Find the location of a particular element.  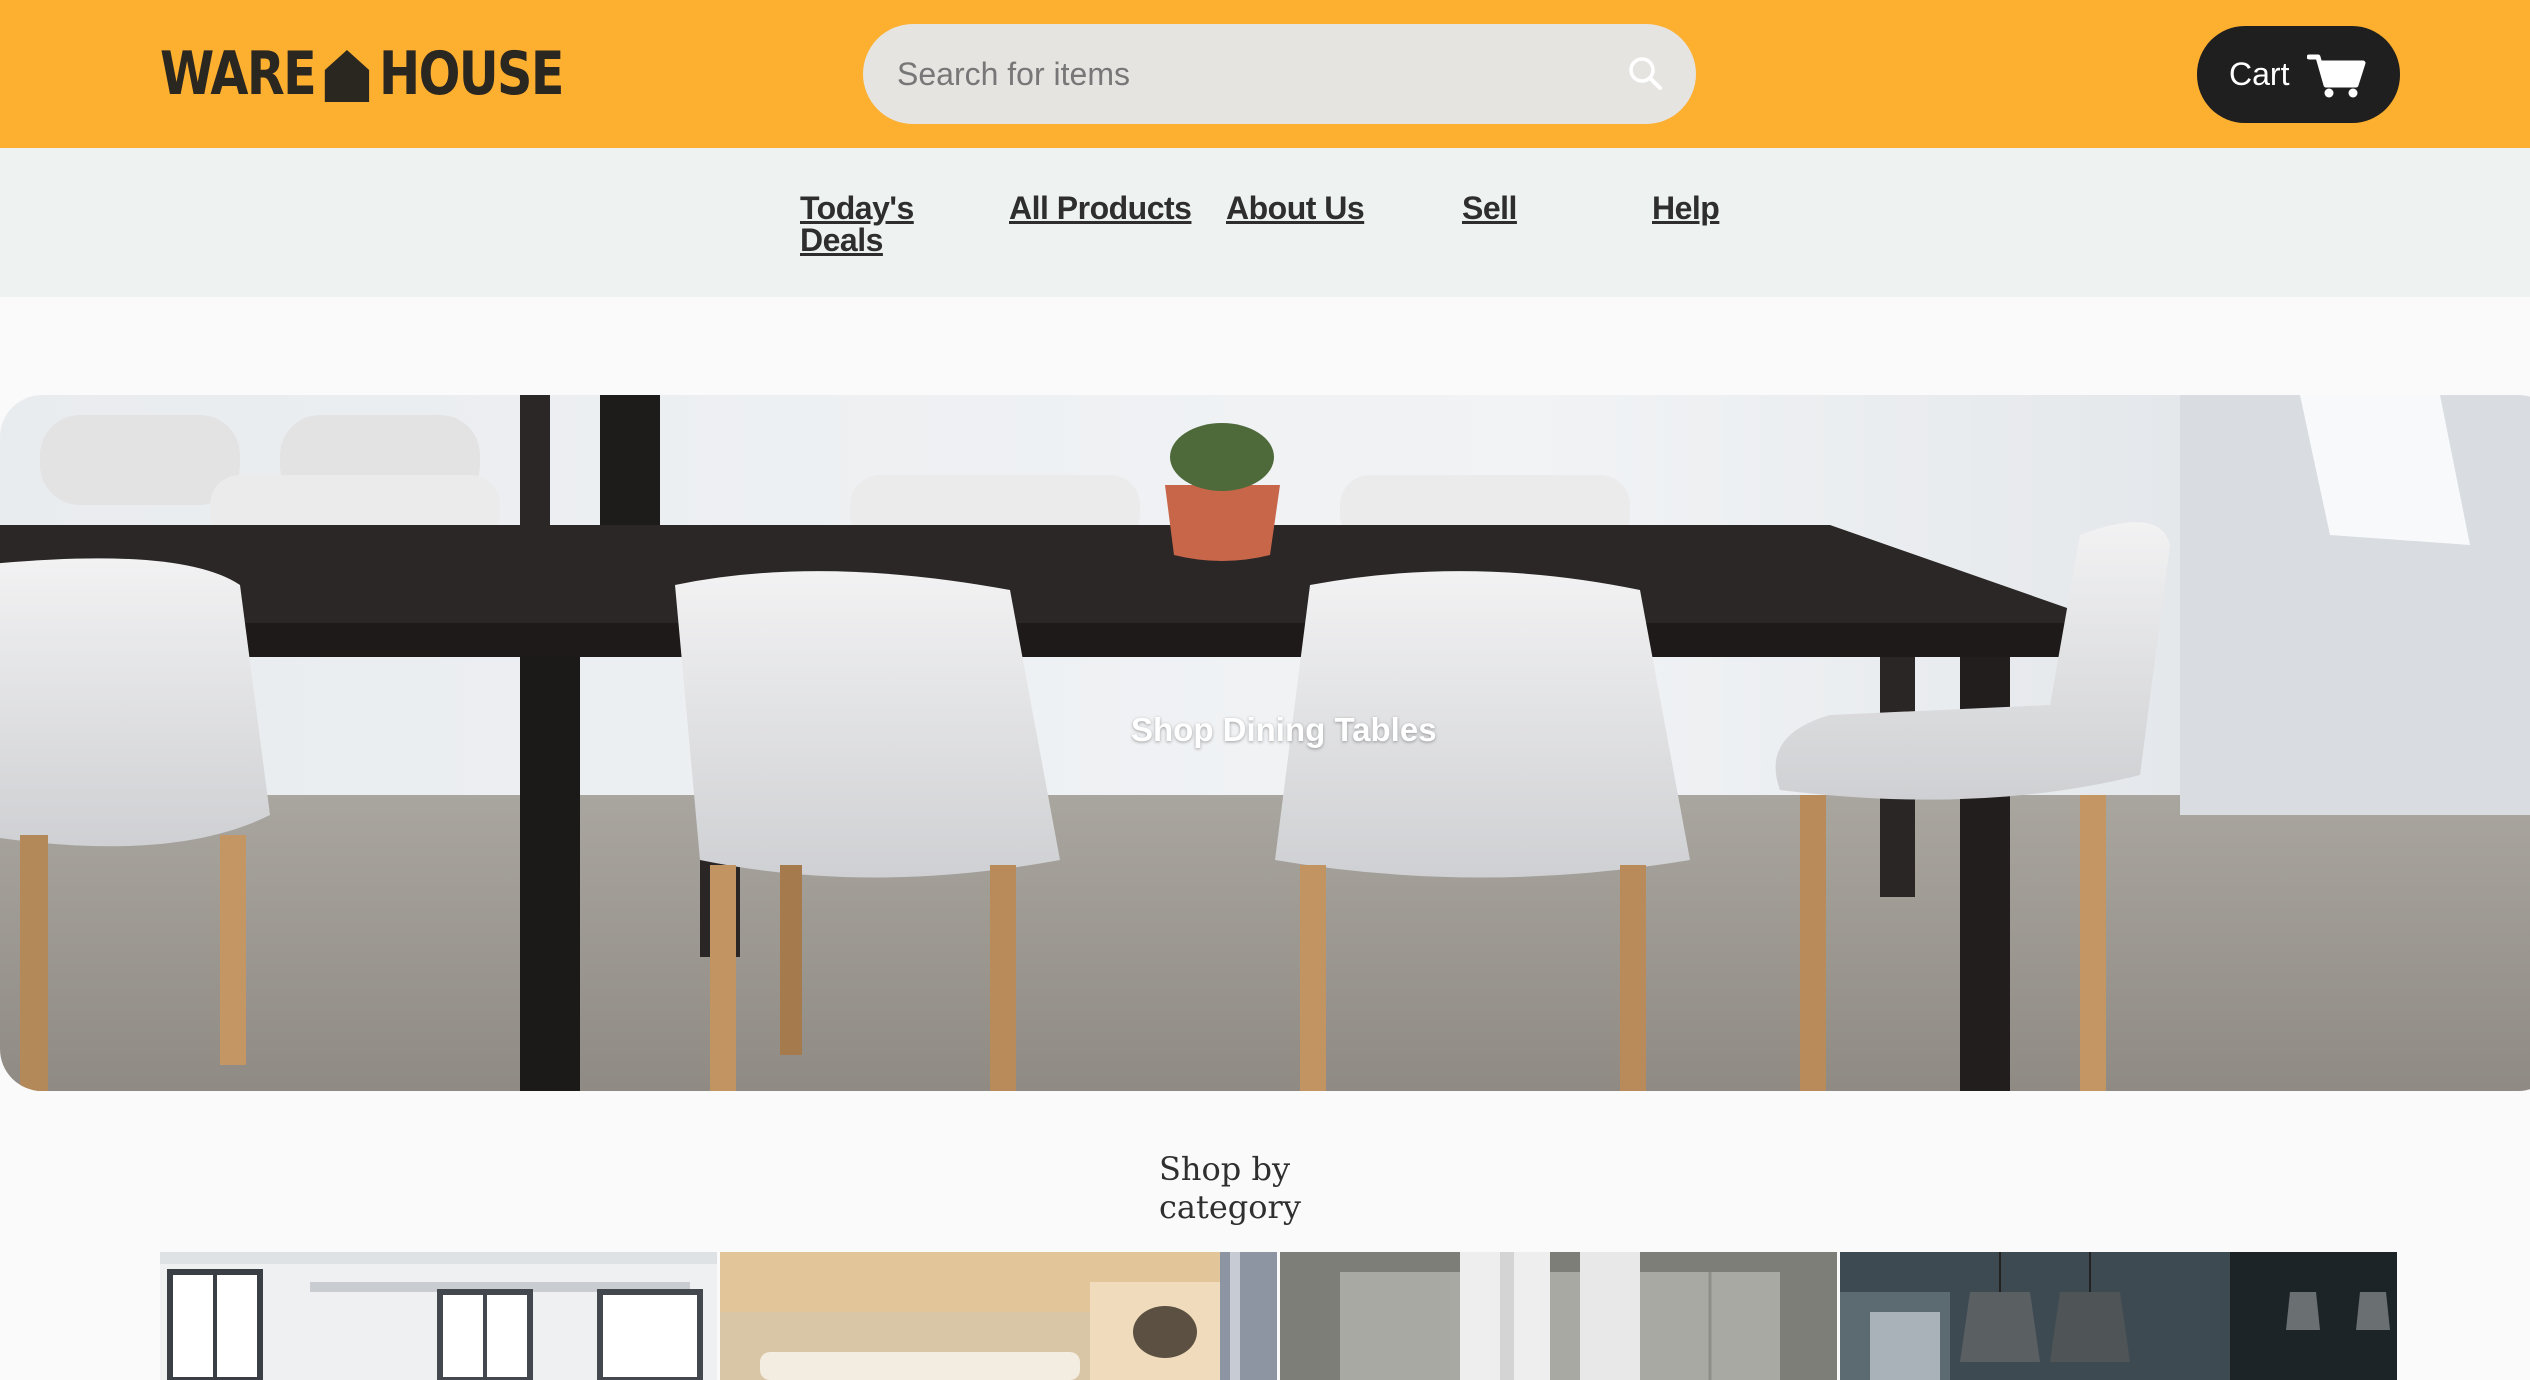

nav-link-all-products: All Products is located at coordinates (1100, 208).